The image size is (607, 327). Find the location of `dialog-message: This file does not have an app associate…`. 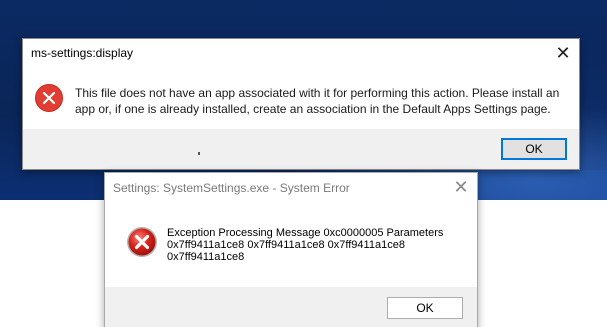

dialog-message: This file does not have an app associate… is located at coordinates (317, 101).